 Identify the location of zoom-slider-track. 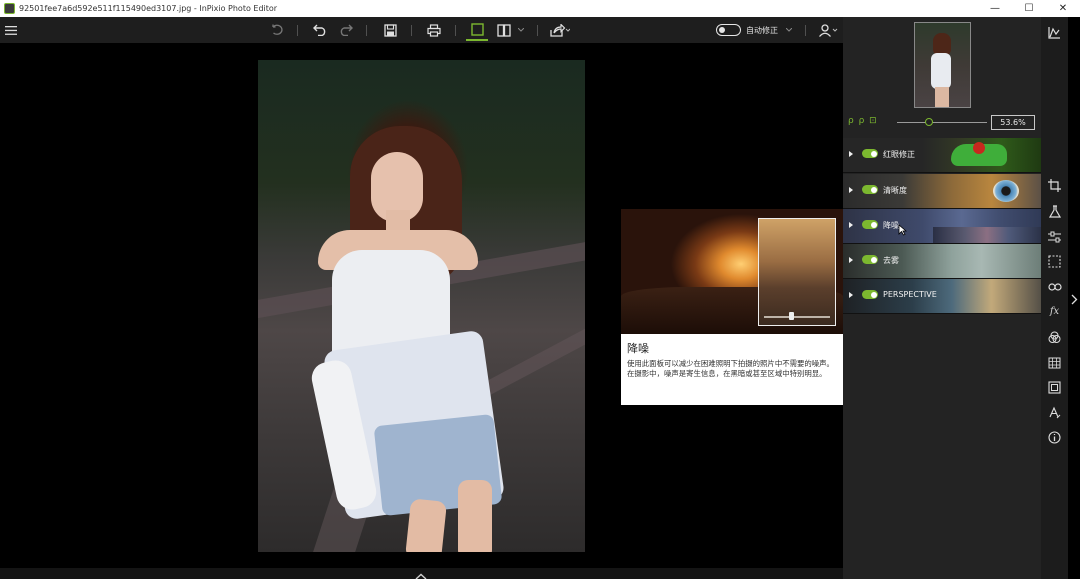
(942, 122).